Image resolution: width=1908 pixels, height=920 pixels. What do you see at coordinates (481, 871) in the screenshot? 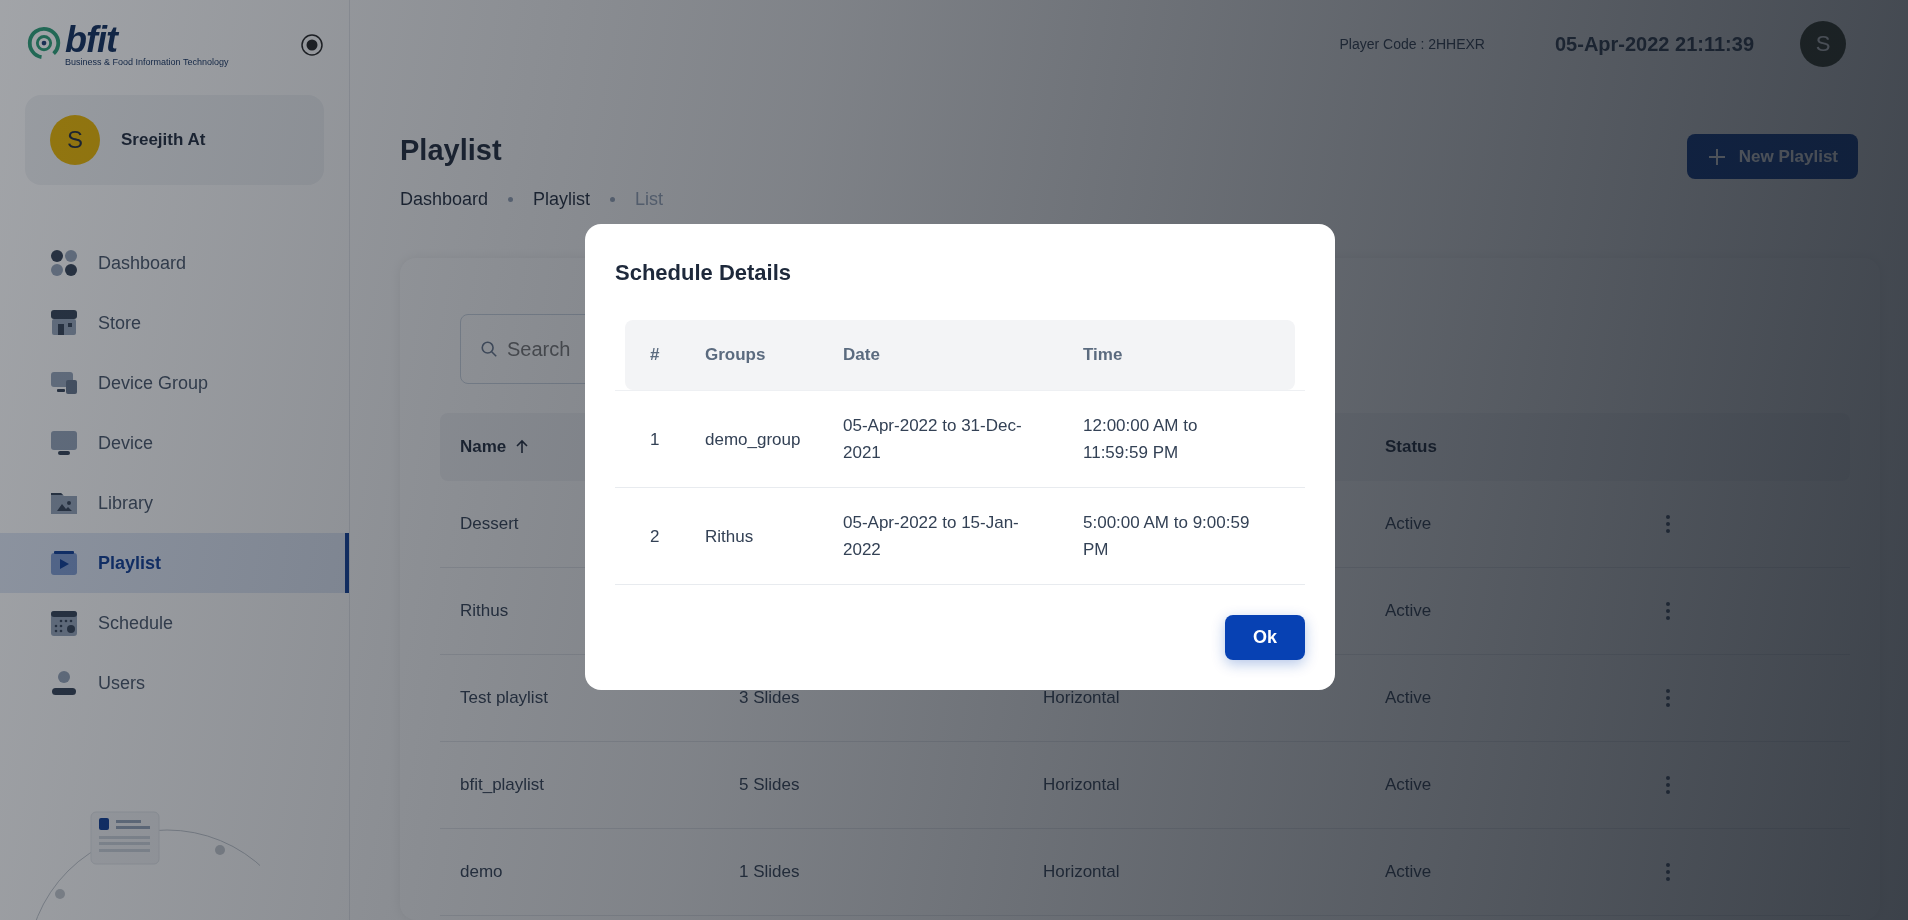
I see `table-cell: demo` at bounding box center [481, 871].